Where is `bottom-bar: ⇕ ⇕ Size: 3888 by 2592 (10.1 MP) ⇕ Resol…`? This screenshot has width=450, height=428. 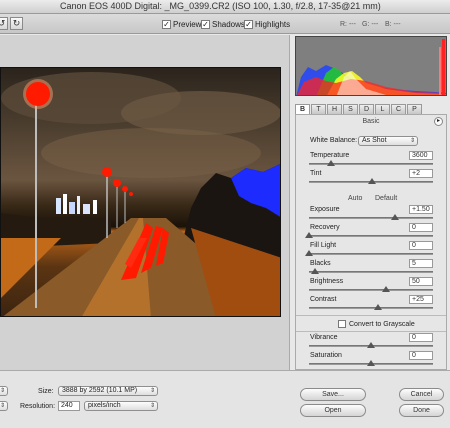 bottom-bar: ⇕ ⇕ Size: 3888 by 2592 (10.1 MP) ⇕ Resol… is located at coordinates (225, 399).